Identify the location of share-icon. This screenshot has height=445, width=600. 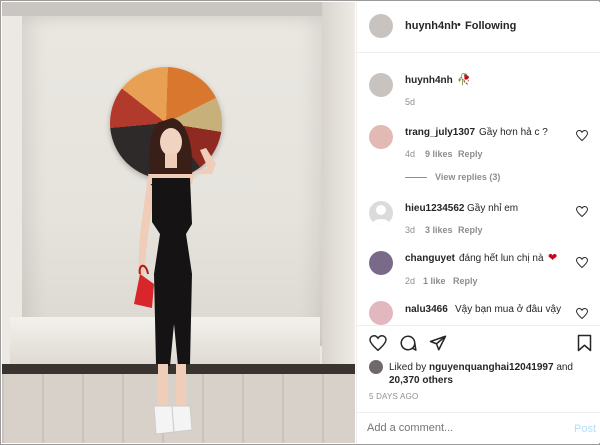
(438, 343).